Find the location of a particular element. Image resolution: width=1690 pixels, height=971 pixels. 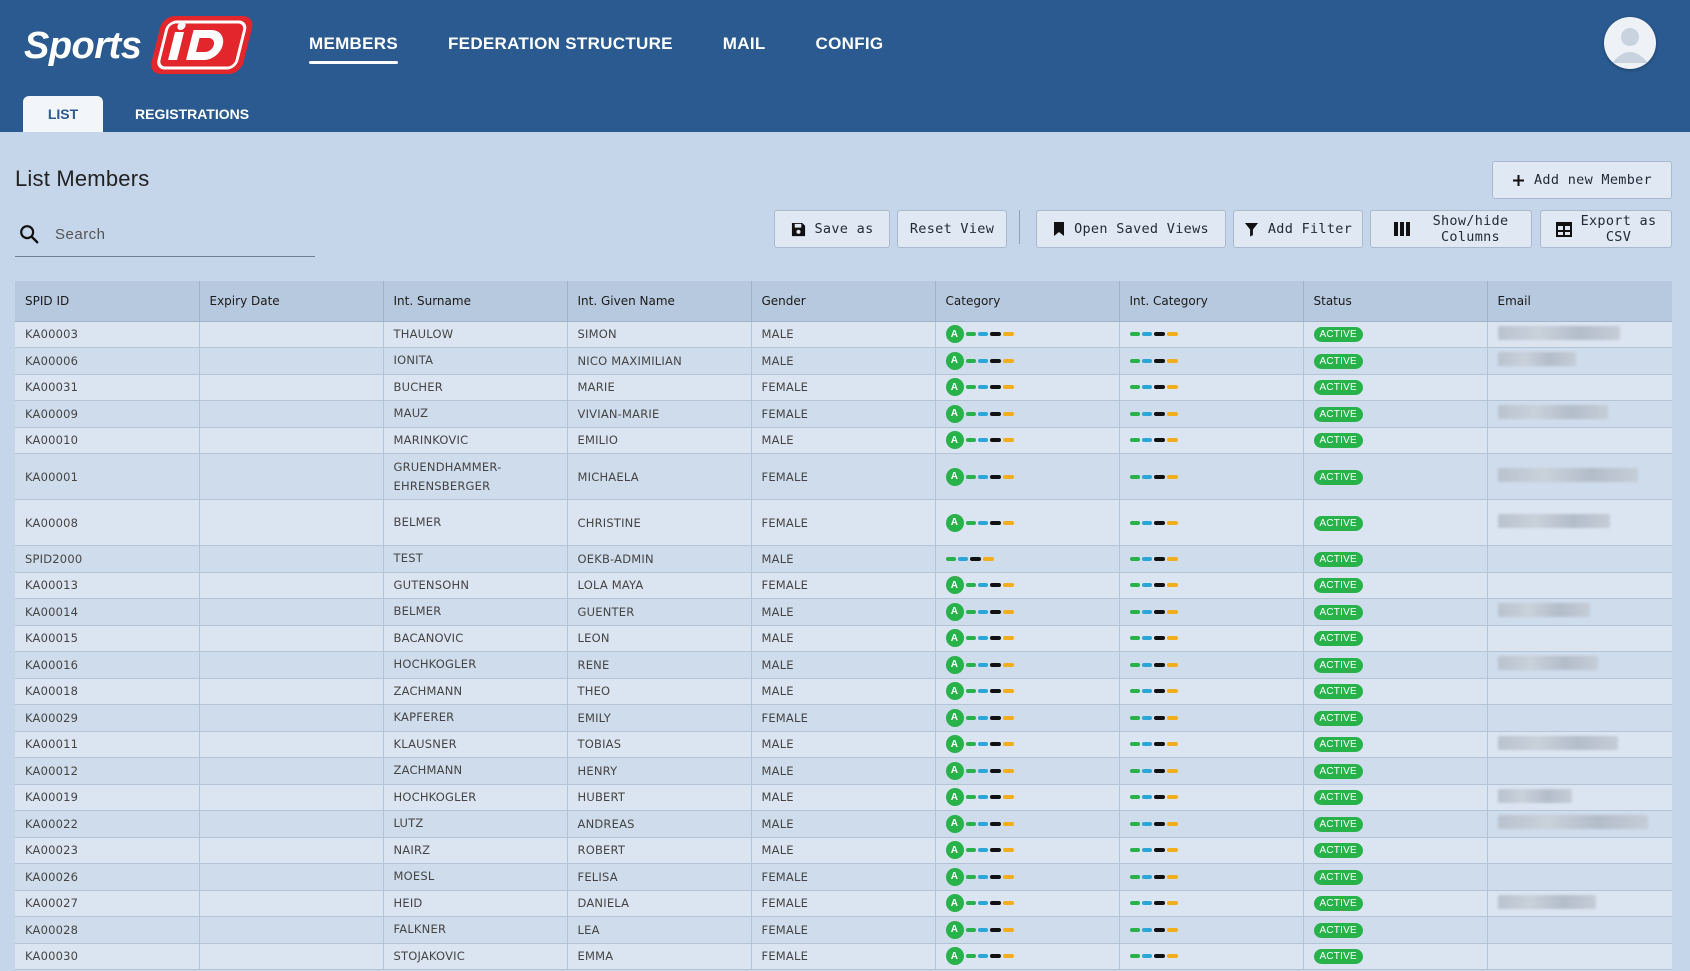

table-row: KA00029 KAPFERER EMILY FEMALE A ACTIVE is located at coordinates (843, 718).